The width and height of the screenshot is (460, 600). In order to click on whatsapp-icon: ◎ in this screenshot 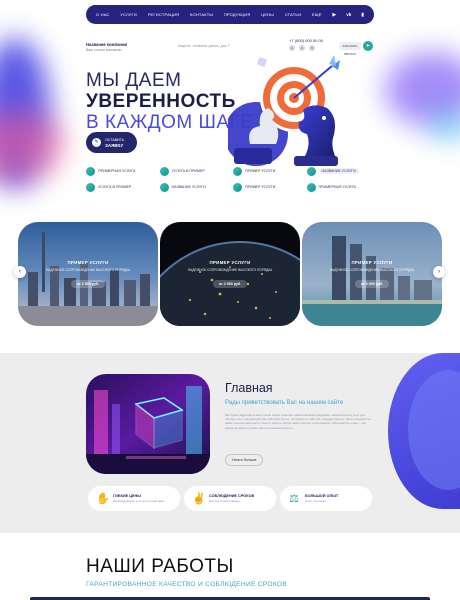, I will do `click(292, 48)`.